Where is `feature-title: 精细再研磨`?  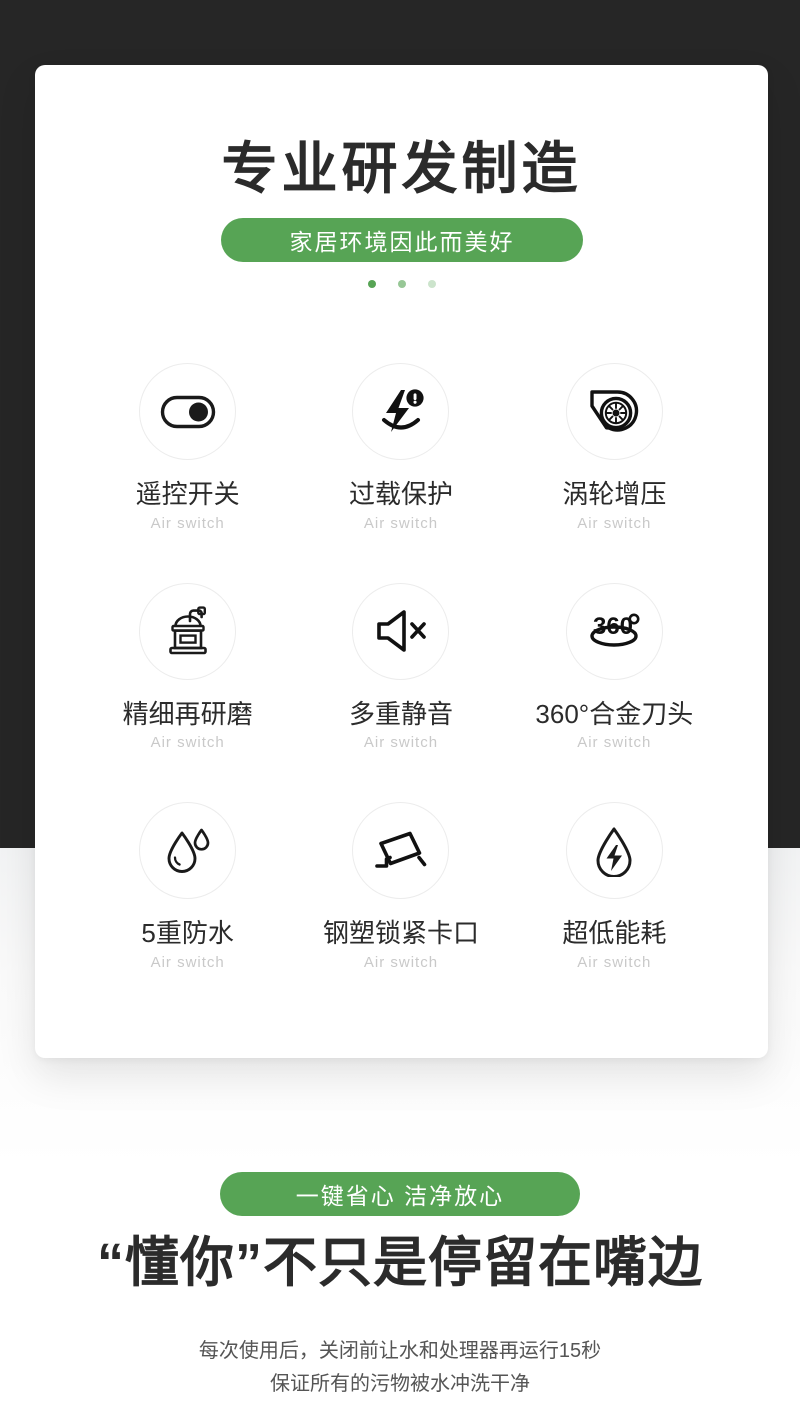
feature-title: 精细再研磨 is located at coordinates (187, 713).